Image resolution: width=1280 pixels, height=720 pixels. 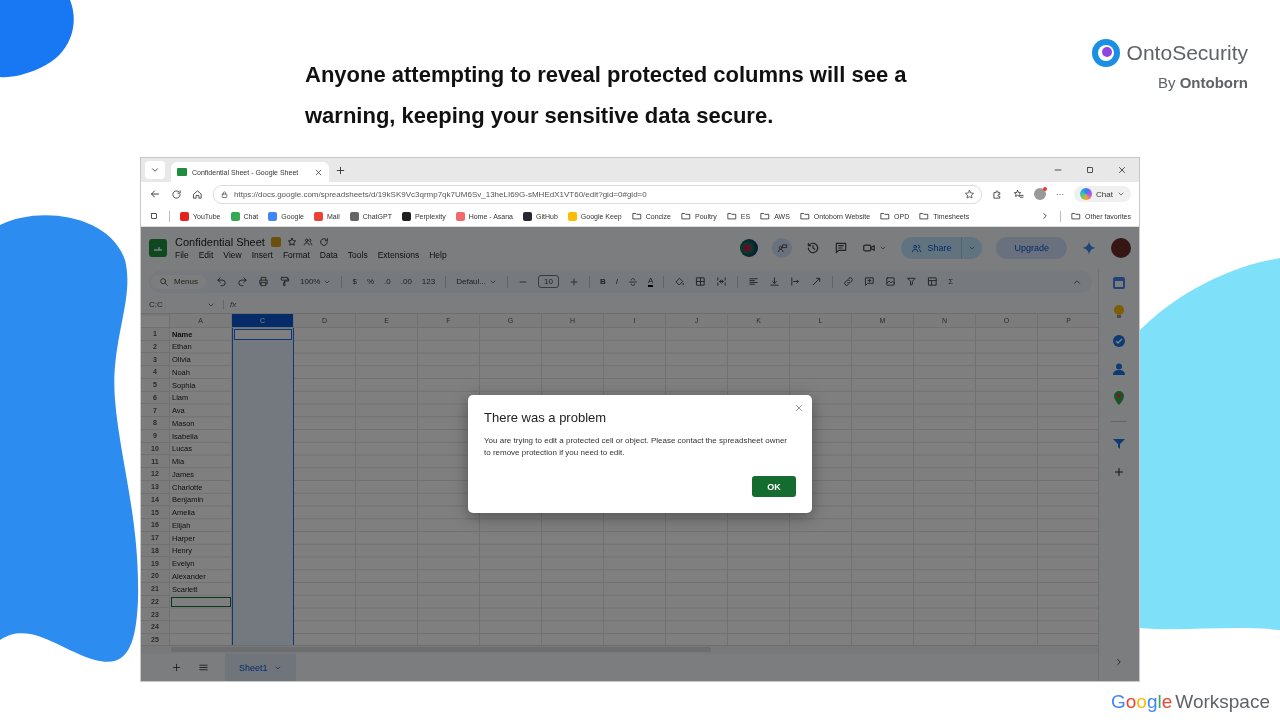 I want to click on undo-icon, so click(x=221, y=282).